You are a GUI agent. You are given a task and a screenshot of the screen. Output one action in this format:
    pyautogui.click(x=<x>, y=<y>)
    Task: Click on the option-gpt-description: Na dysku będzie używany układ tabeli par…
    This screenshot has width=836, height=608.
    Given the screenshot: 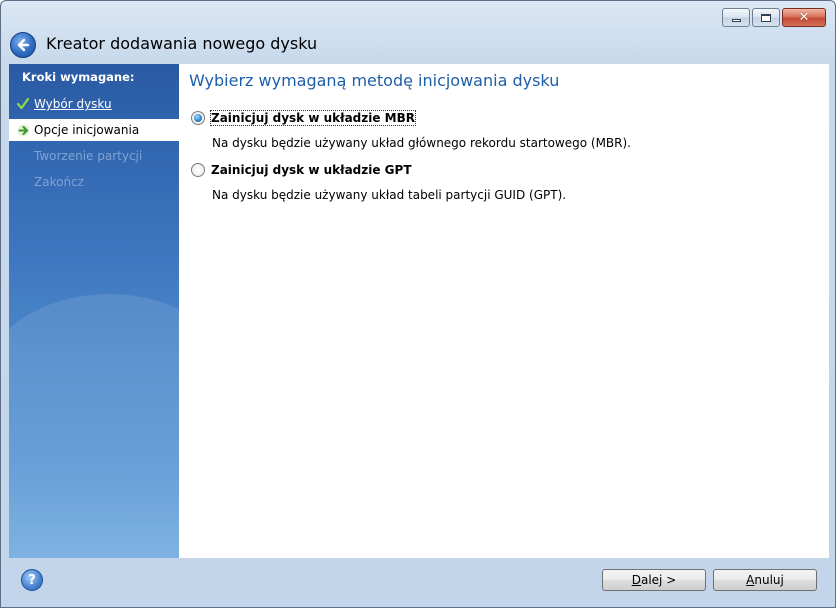 What is the action you would take?
    pyautogui.click(x=389, y=195)
    